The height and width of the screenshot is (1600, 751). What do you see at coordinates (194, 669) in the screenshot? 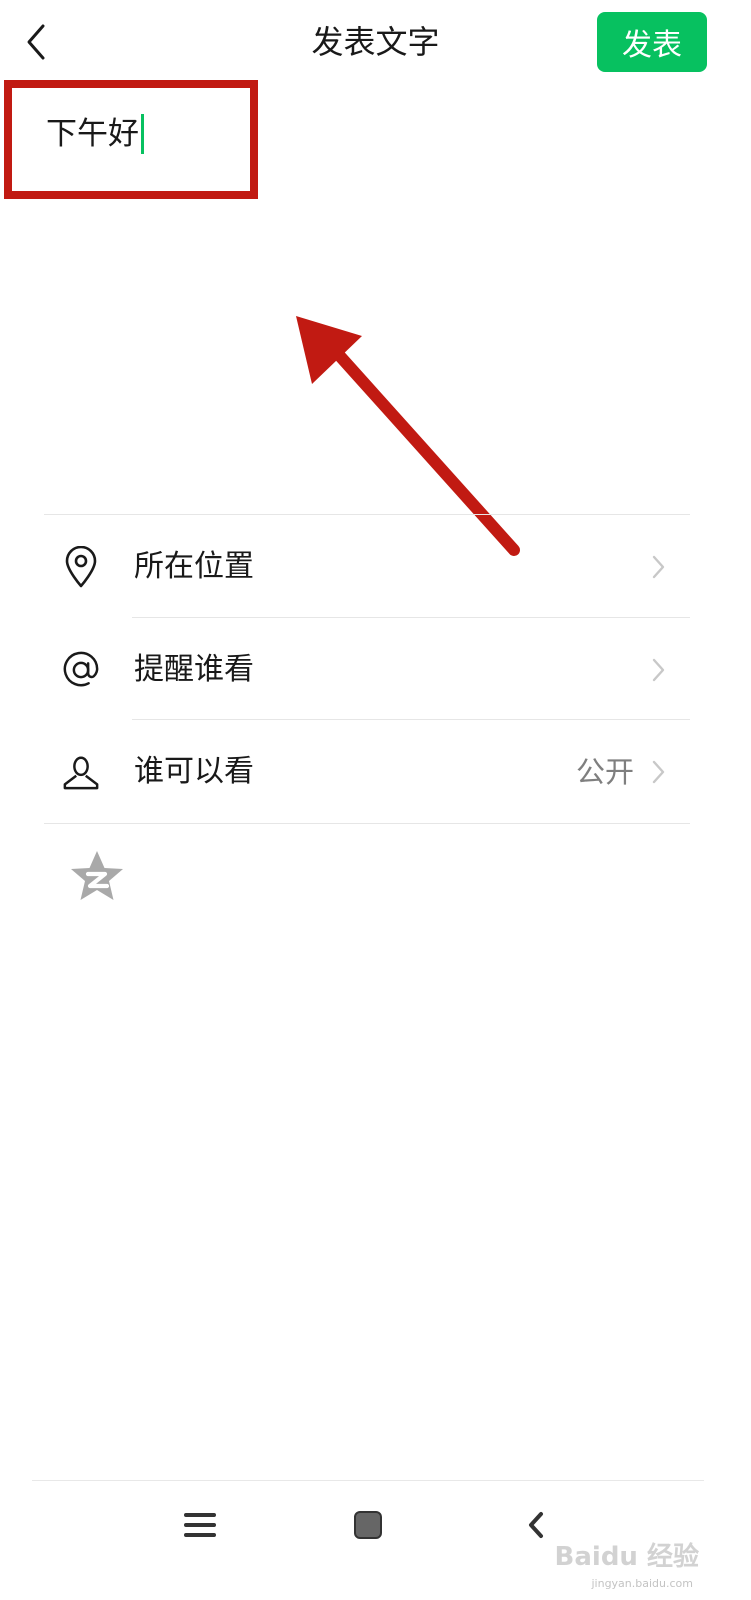
I see `option-label-mention: 提醒谁看` at bounding box center [194, 669].